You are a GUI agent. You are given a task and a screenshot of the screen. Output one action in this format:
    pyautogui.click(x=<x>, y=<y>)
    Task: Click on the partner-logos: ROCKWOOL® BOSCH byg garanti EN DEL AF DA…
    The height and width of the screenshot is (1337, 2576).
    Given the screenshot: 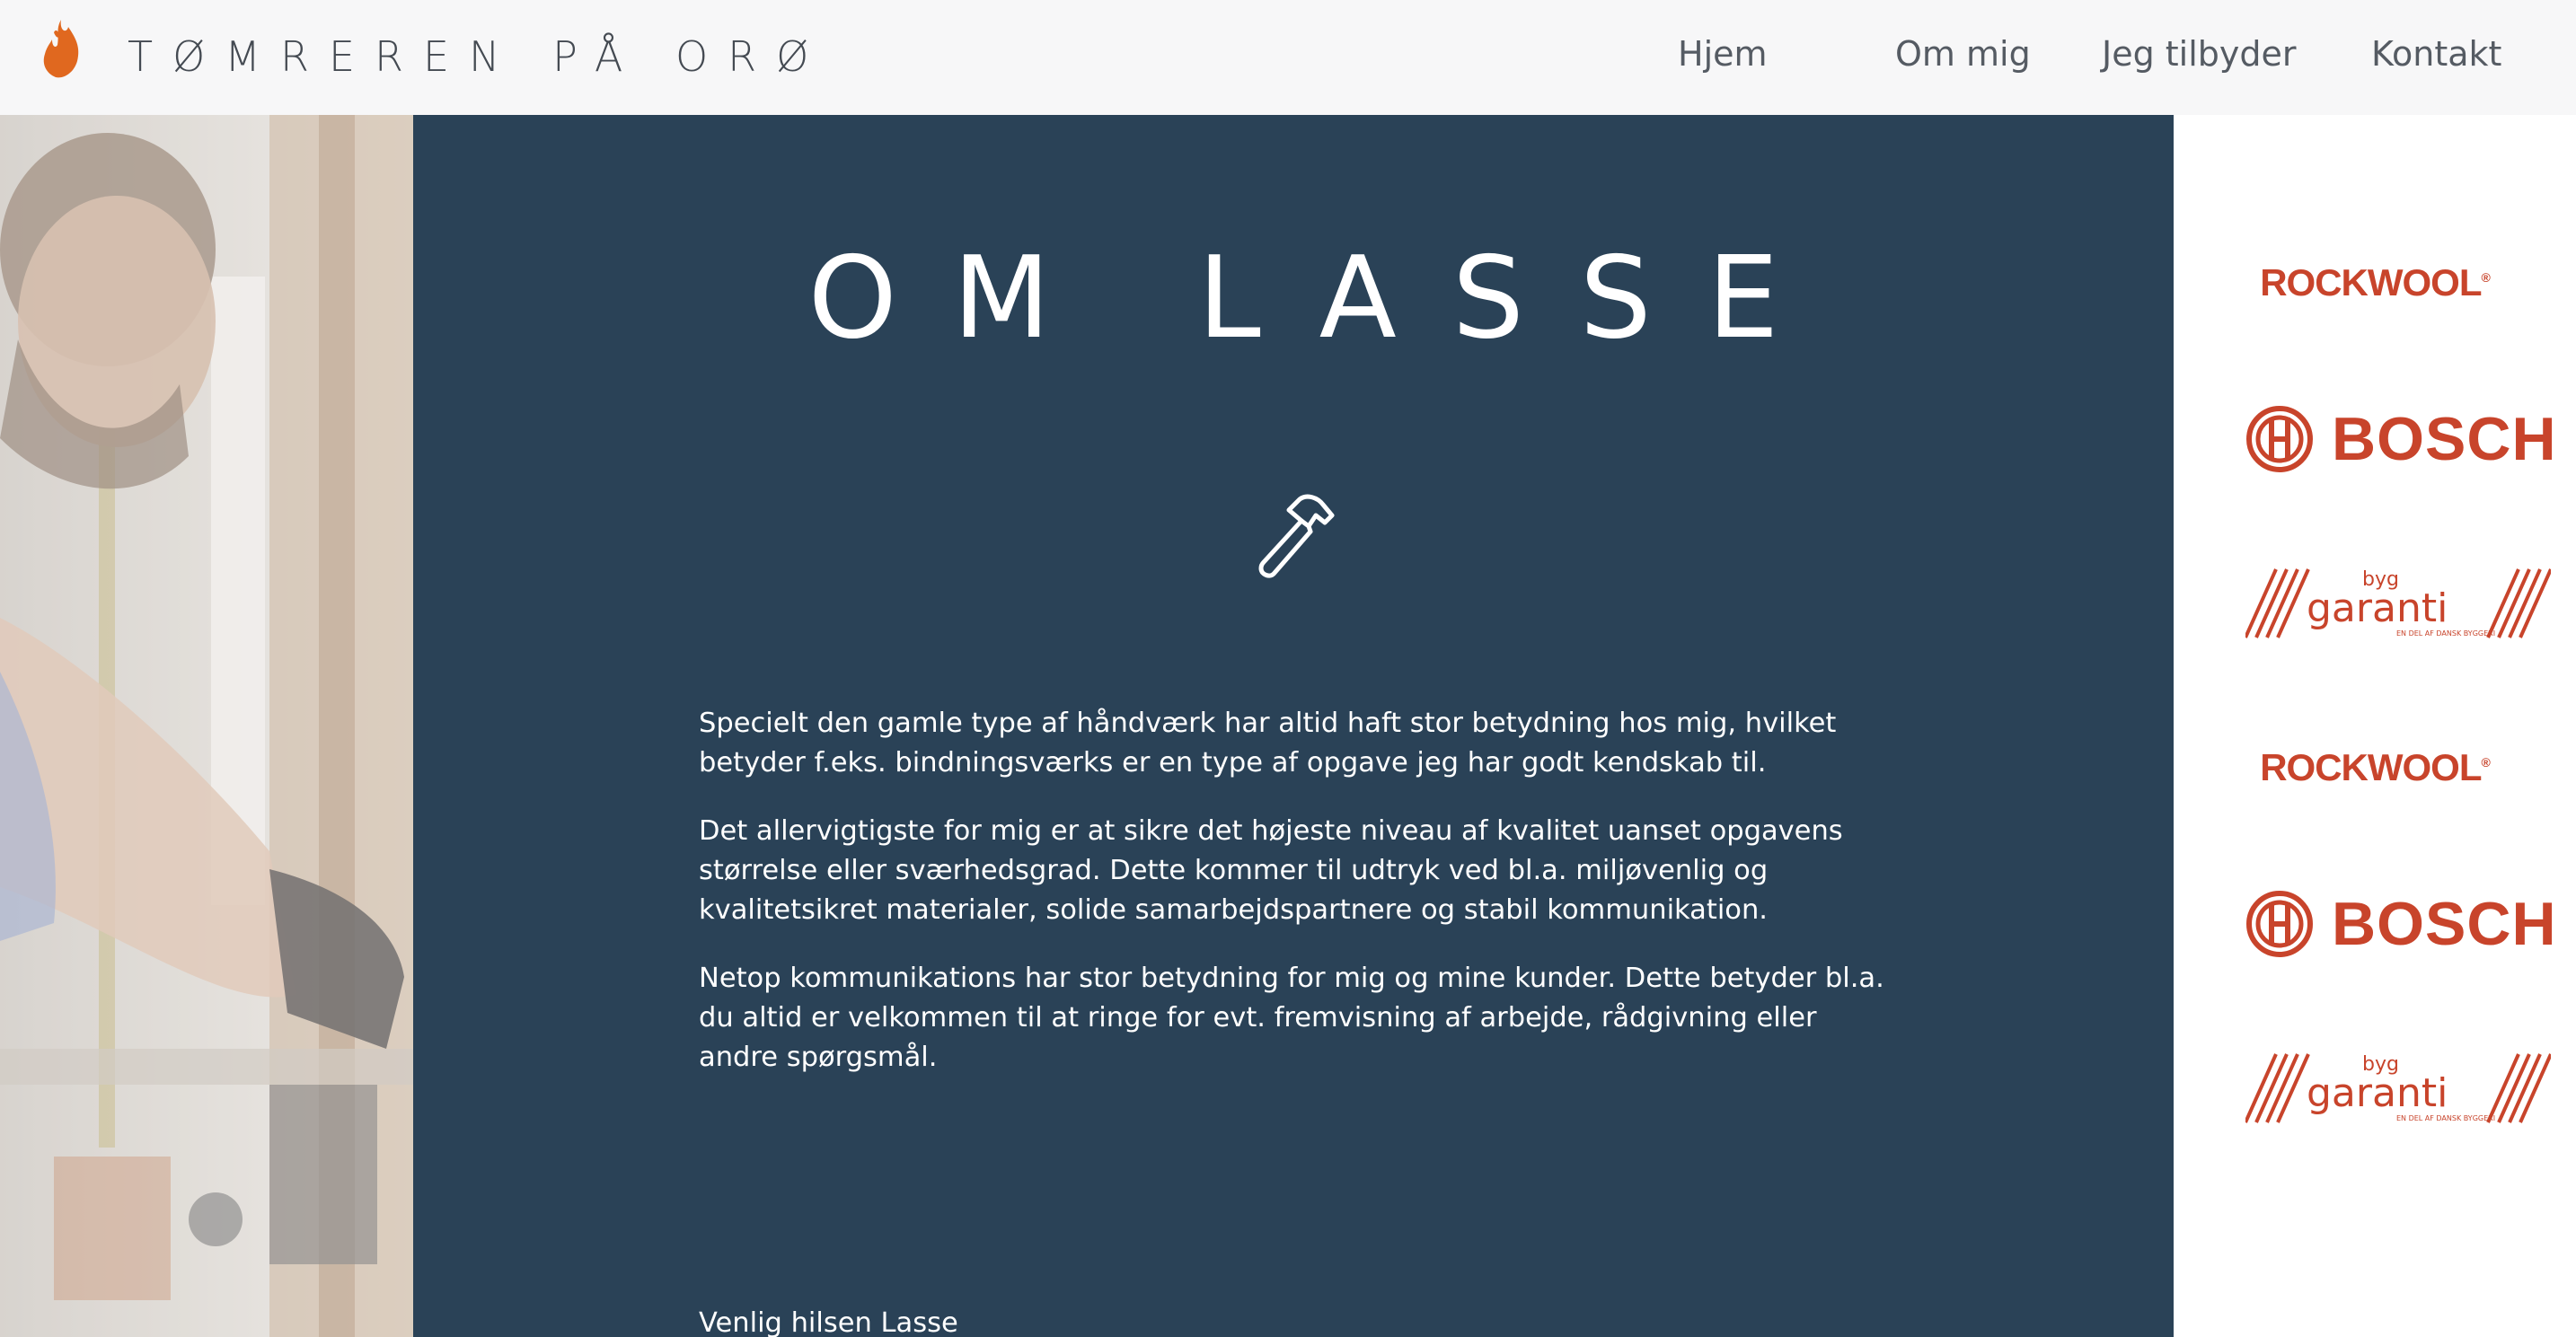 What is the action you would take?
    pyautogui.click(x=2375, y=726)
    